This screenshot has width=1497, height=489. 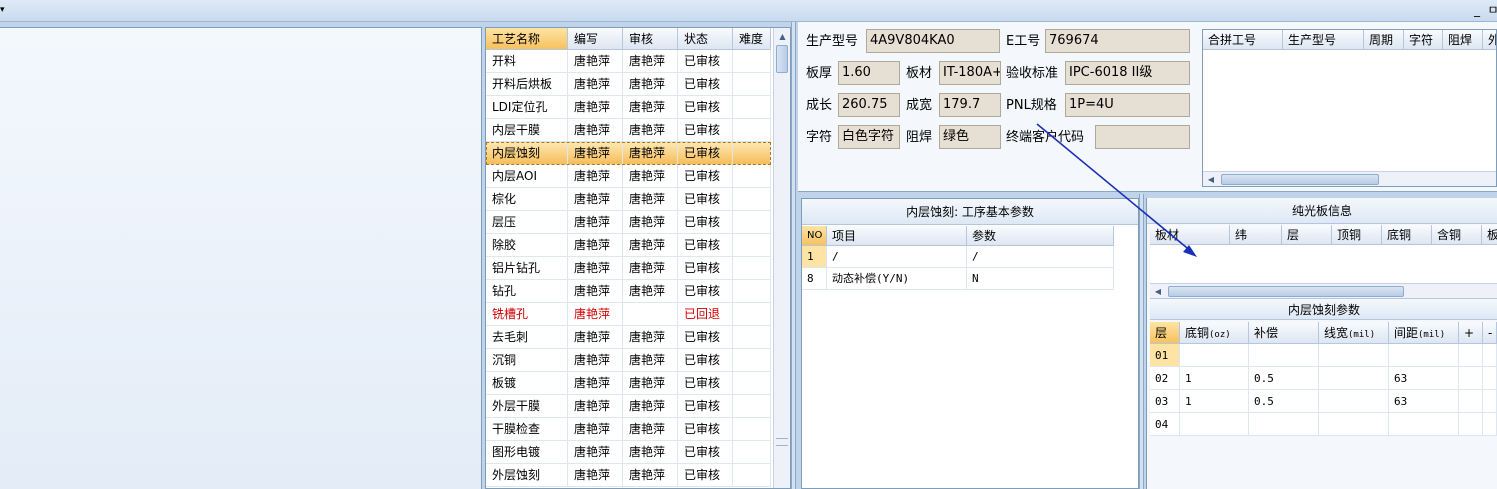 I want to click on process-name-cell: 去毛刺, so click(x=527, y=337).